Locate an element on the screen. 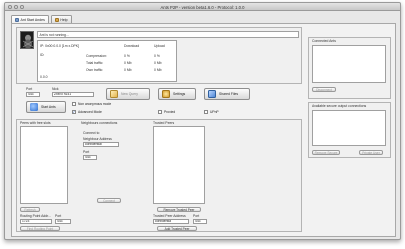 The width and height of the screenshot is (405, 249). tab-help: Help is located at coordinates (61, 19).